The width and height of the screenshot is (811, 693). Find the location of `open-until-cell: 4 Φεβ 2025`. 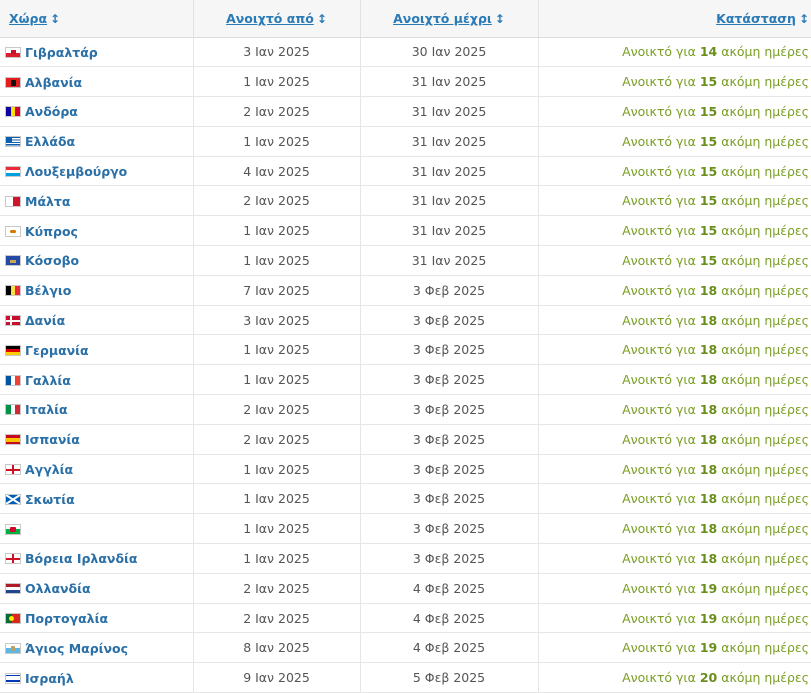

open-until-cell: 4 Φεβ 2025 is located at coordinates (449, 618).